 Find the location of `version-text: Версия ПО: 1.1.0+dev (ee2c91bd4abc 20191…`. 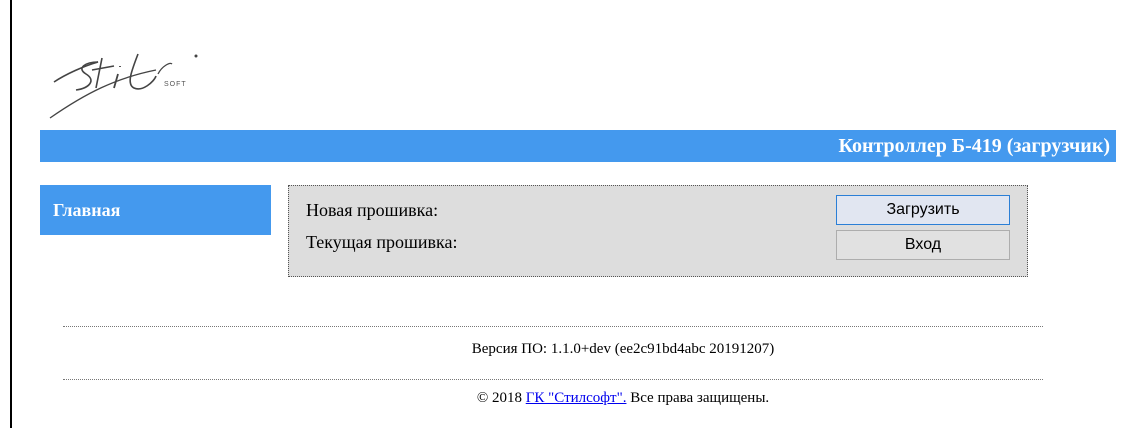

version-text: Версия ПО: 1.1.0+dev (ee2c91bd4abc 20191… is located at coordinates (568, 349).